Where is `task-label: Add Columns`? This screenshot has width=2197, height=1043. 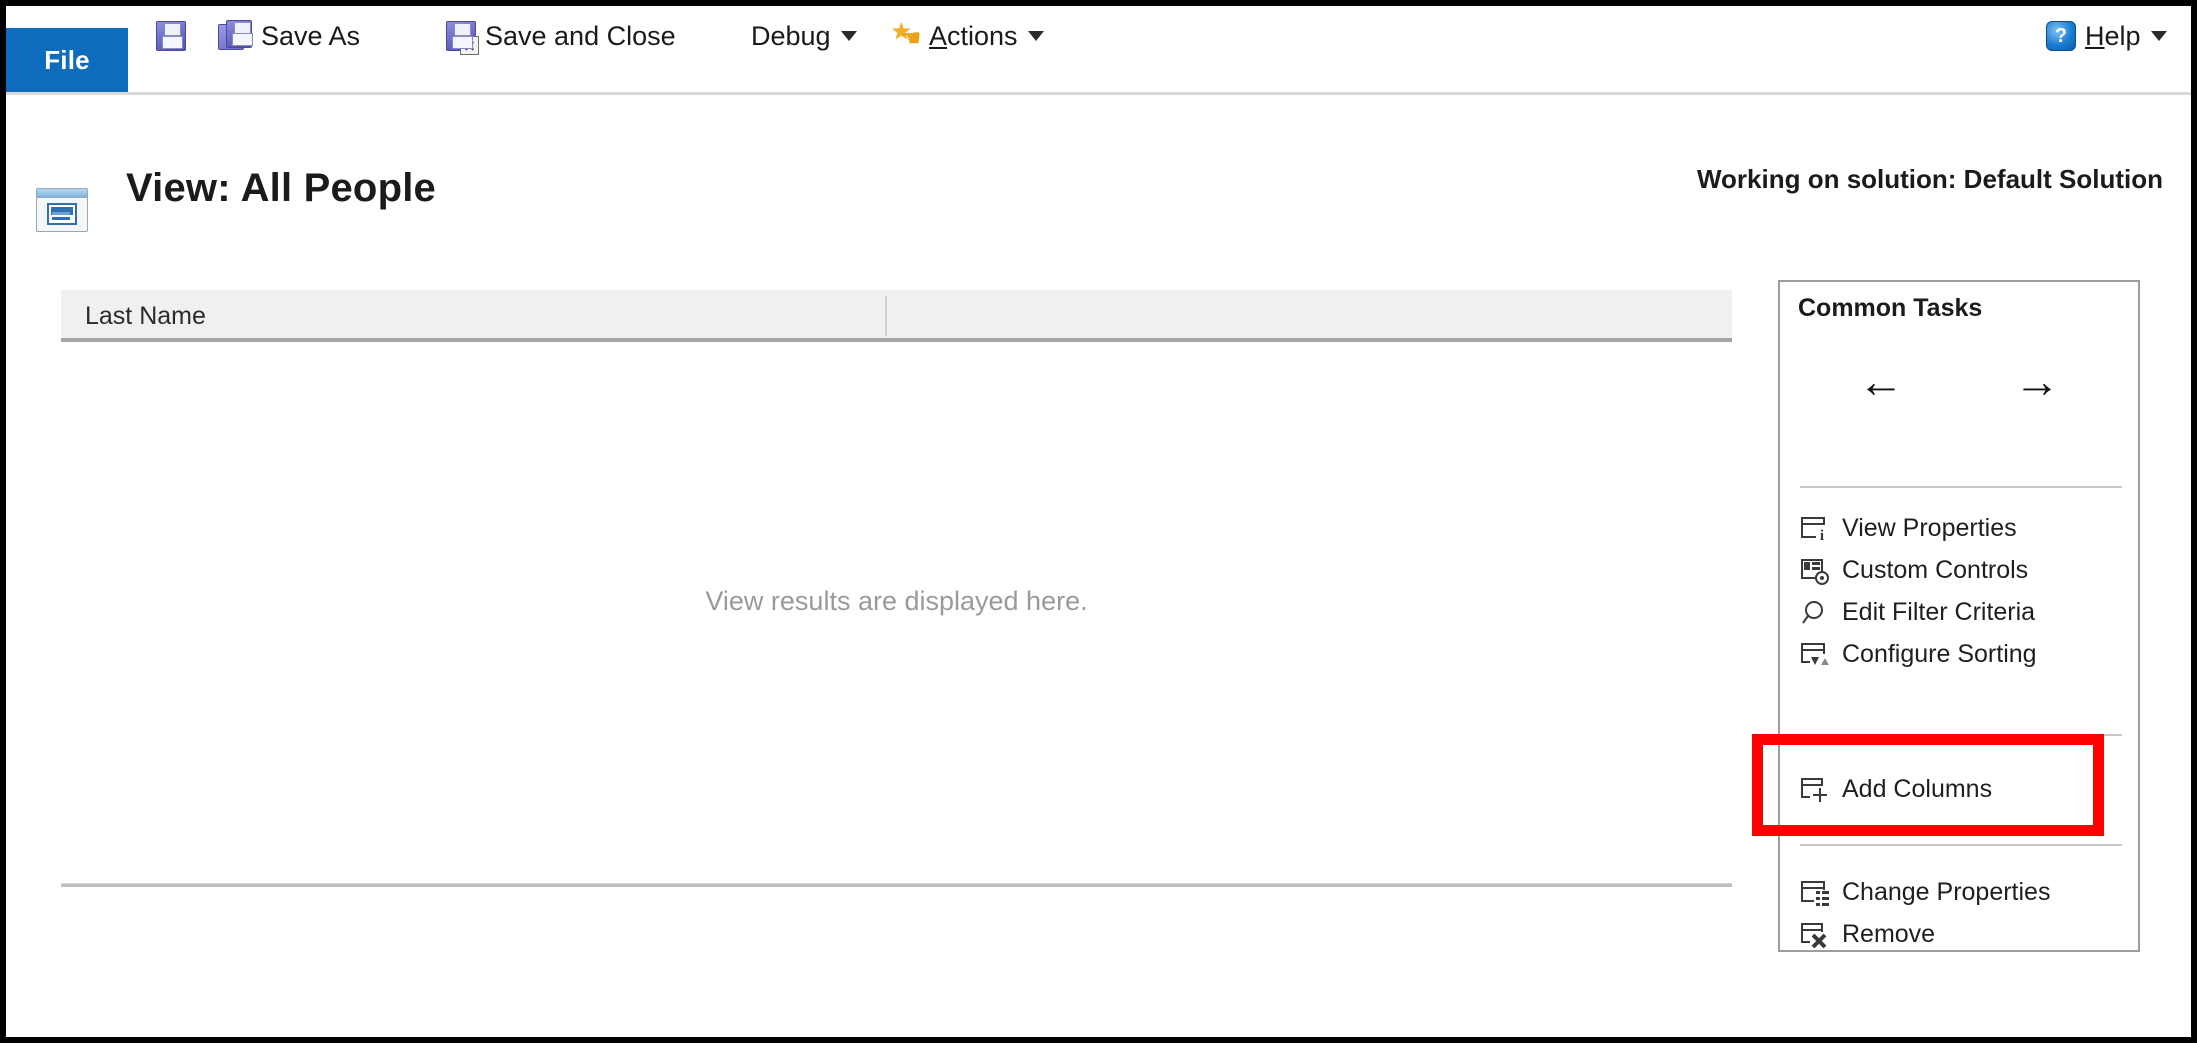
task-label: Add Columns is located at coordinates (1917, 789).